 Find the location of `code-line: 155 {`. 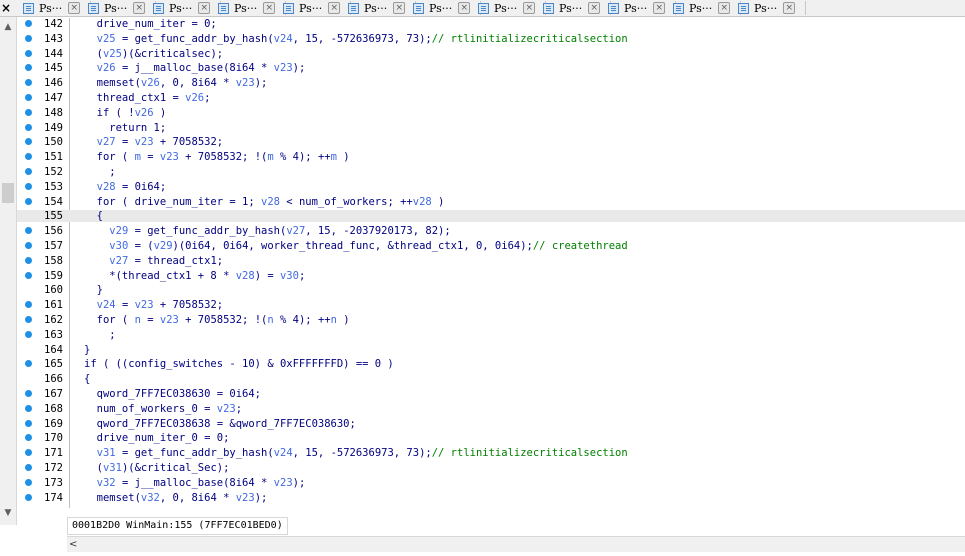

code-line: 155 { is located at coordinates (491, 216).